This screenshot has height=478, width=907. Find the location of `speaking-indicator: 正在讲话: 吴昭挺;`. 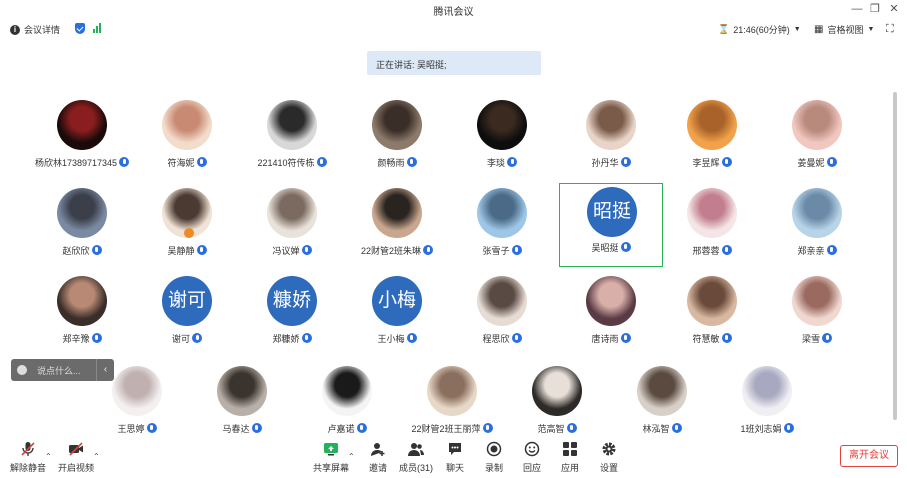

speaking-indicator: 正在讲话: 吴昭挺; is located at coordinates (454, 63).